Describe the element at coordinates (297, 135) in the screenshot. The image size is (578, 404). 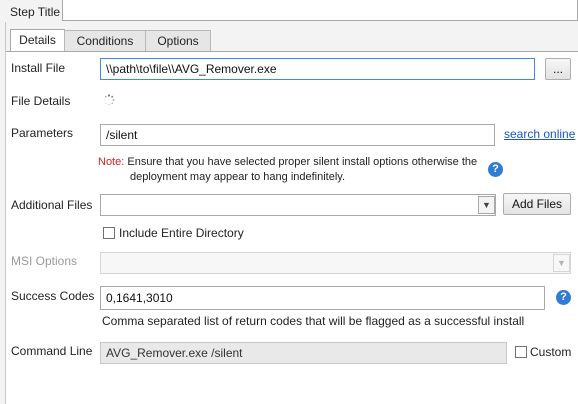
I see `parameters-input: /silent` at that location.